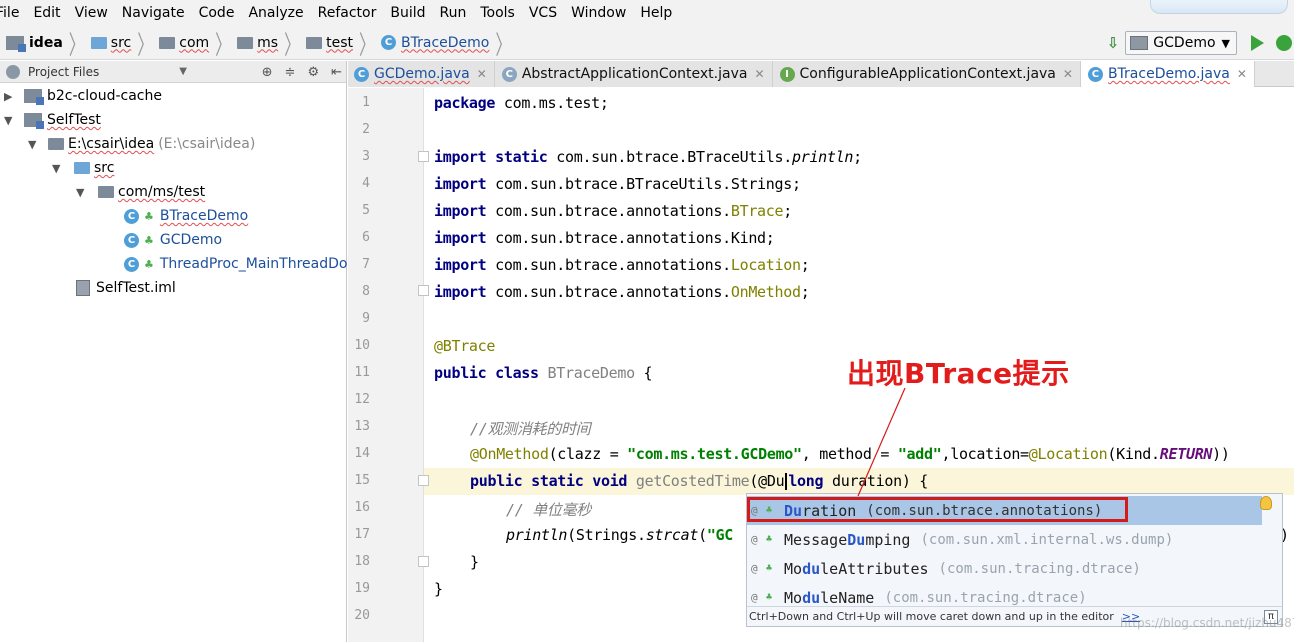 This screenshot has width=1294, height=642. Describe the element at coordinates (136, 288) in the screenshot. I see `tree-item-label: SelfTest.iml` at that location.